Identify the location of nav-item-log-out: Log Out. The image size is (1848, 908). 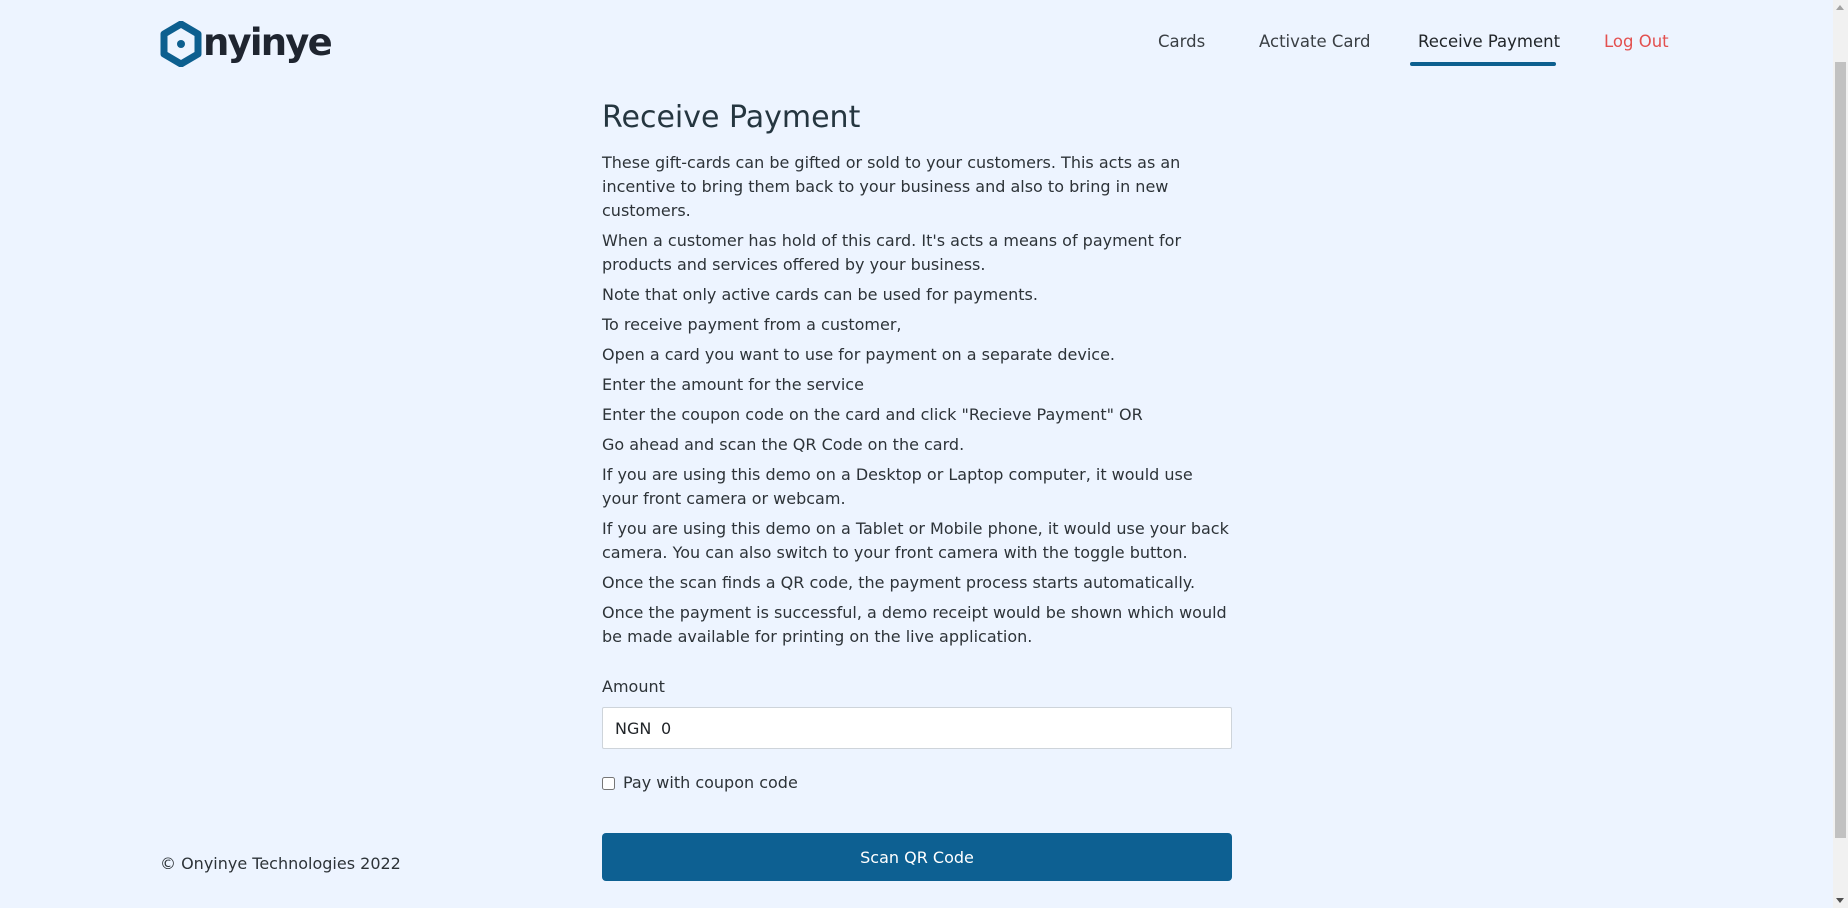
(1636, 42).